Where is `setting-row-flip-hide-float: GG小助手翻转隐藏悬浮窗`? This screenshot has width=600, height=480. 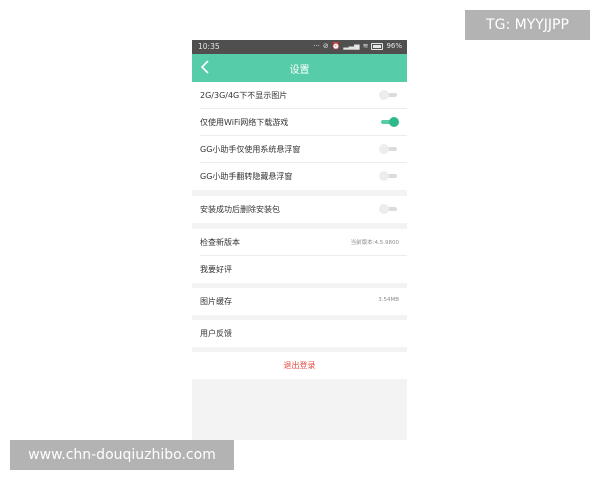
setting-row-flip-hide-float: GG小助手翻转隐藏悬浮窗 is located at coordinates (299, 176).